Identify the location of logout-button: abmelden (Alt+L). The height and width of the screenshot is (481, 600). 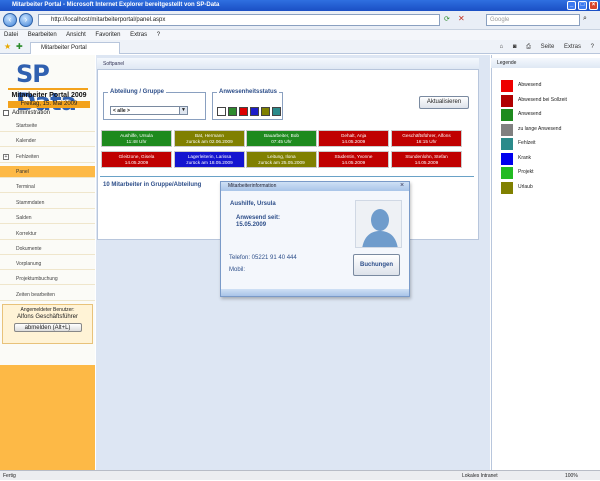
(47, 327).